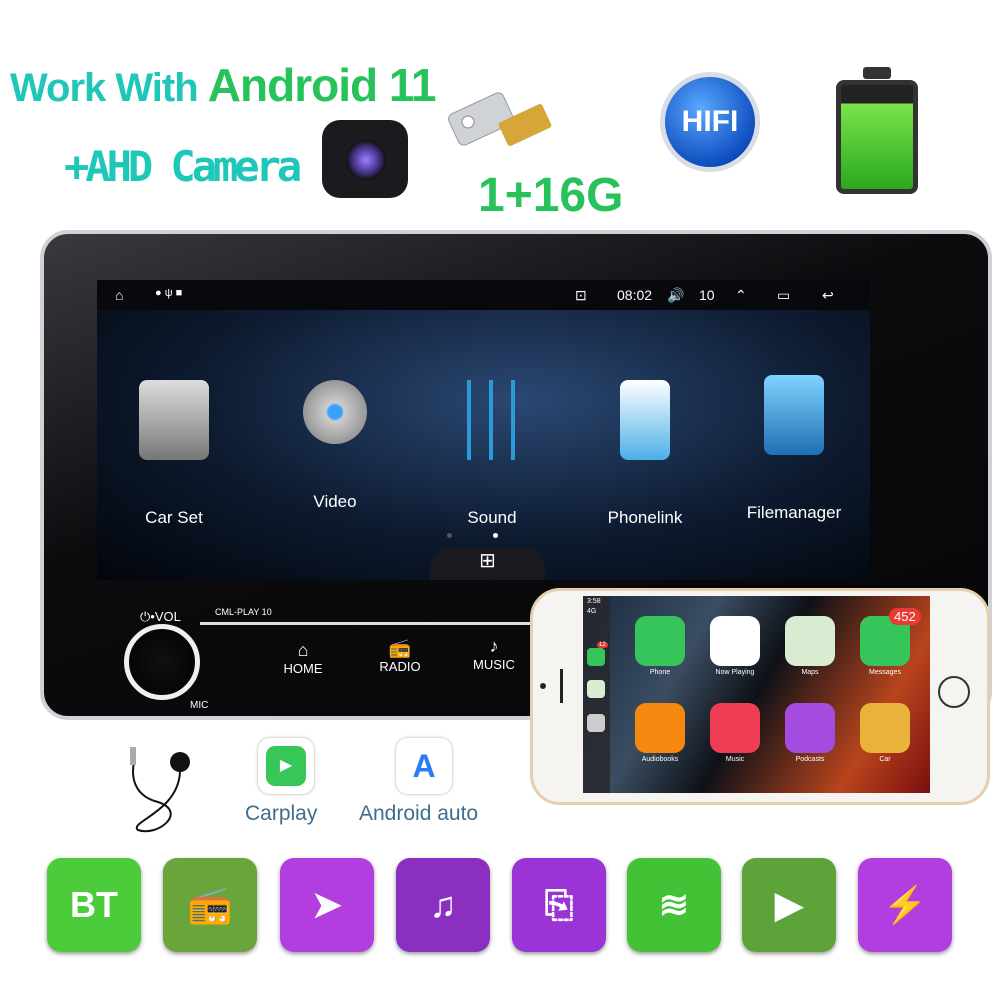  Describe the element at coordinates (281, 813) in the screenshot. I see `carplay-label: Carplay` at that location.